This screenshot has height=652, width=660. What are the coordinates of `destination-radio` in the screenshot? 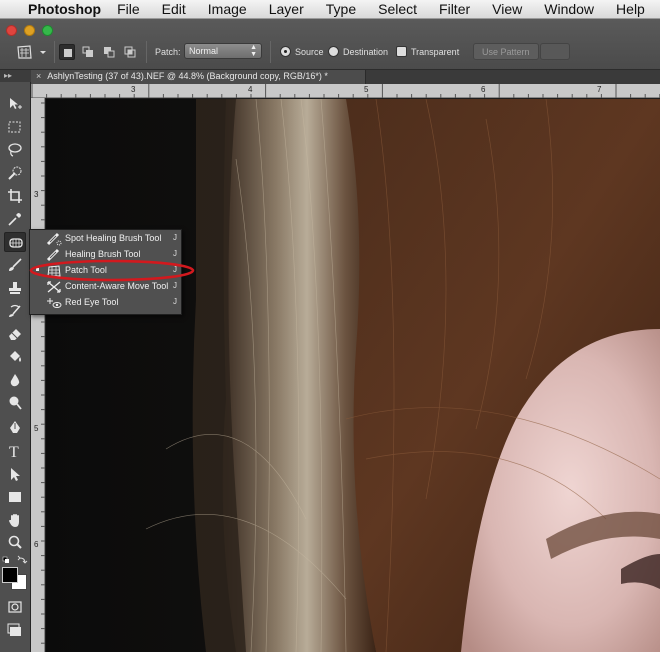 It's located at (333, 51).